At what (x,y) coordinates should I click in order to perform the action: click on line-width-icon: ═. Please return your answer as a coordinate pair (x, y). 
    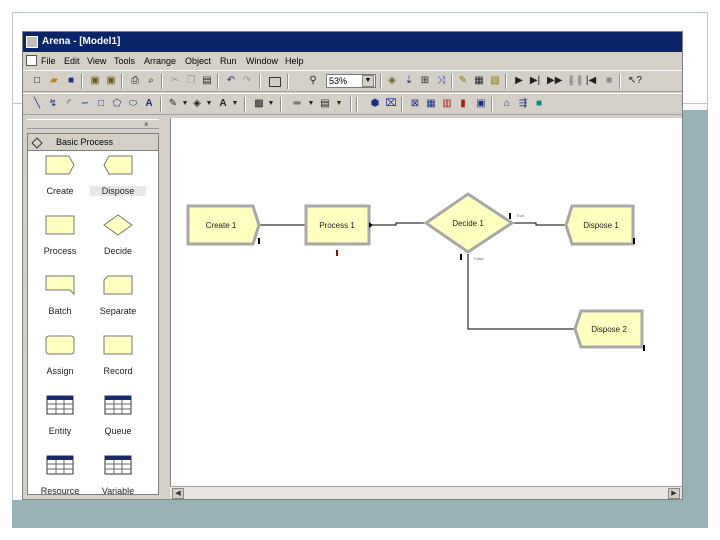
    Looking at the image, I should click on (297, 104).